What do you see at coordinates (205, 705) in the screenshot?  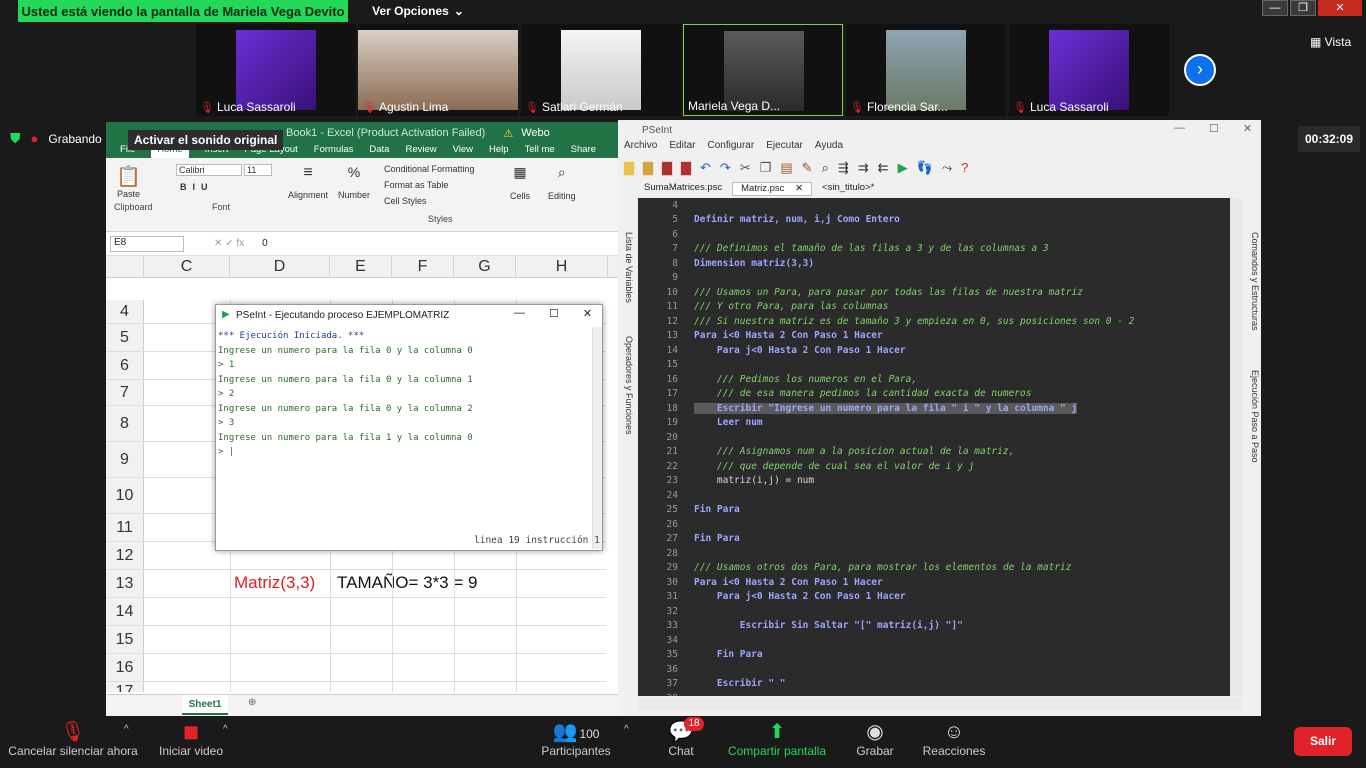 I see `sheet-tab: Sheet1` at bounding box center [205, 705].